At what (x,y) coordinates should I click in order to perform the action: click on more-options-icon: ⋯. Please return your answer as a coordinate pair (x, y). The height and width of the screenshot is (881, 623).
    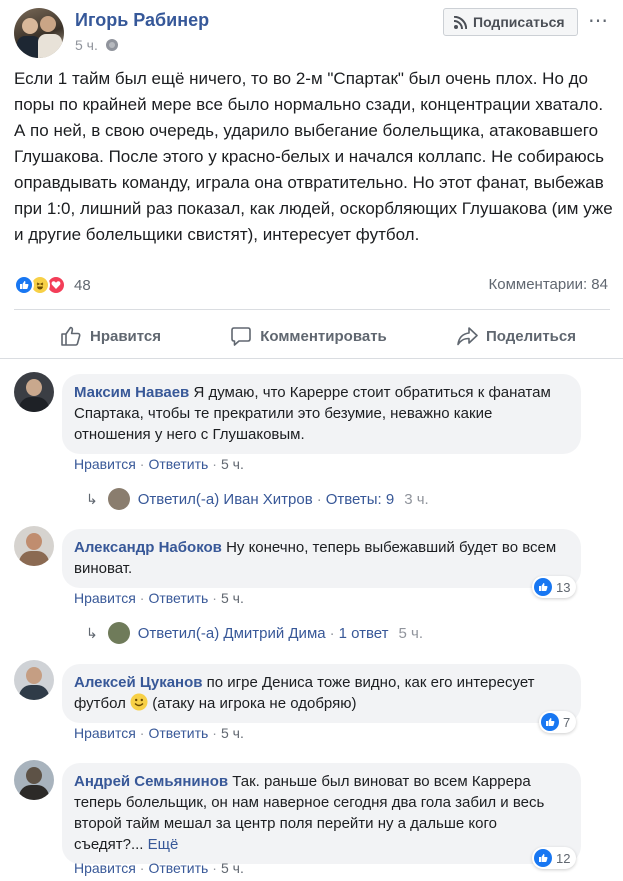
    Looking at the image, I should click on (598, 22).